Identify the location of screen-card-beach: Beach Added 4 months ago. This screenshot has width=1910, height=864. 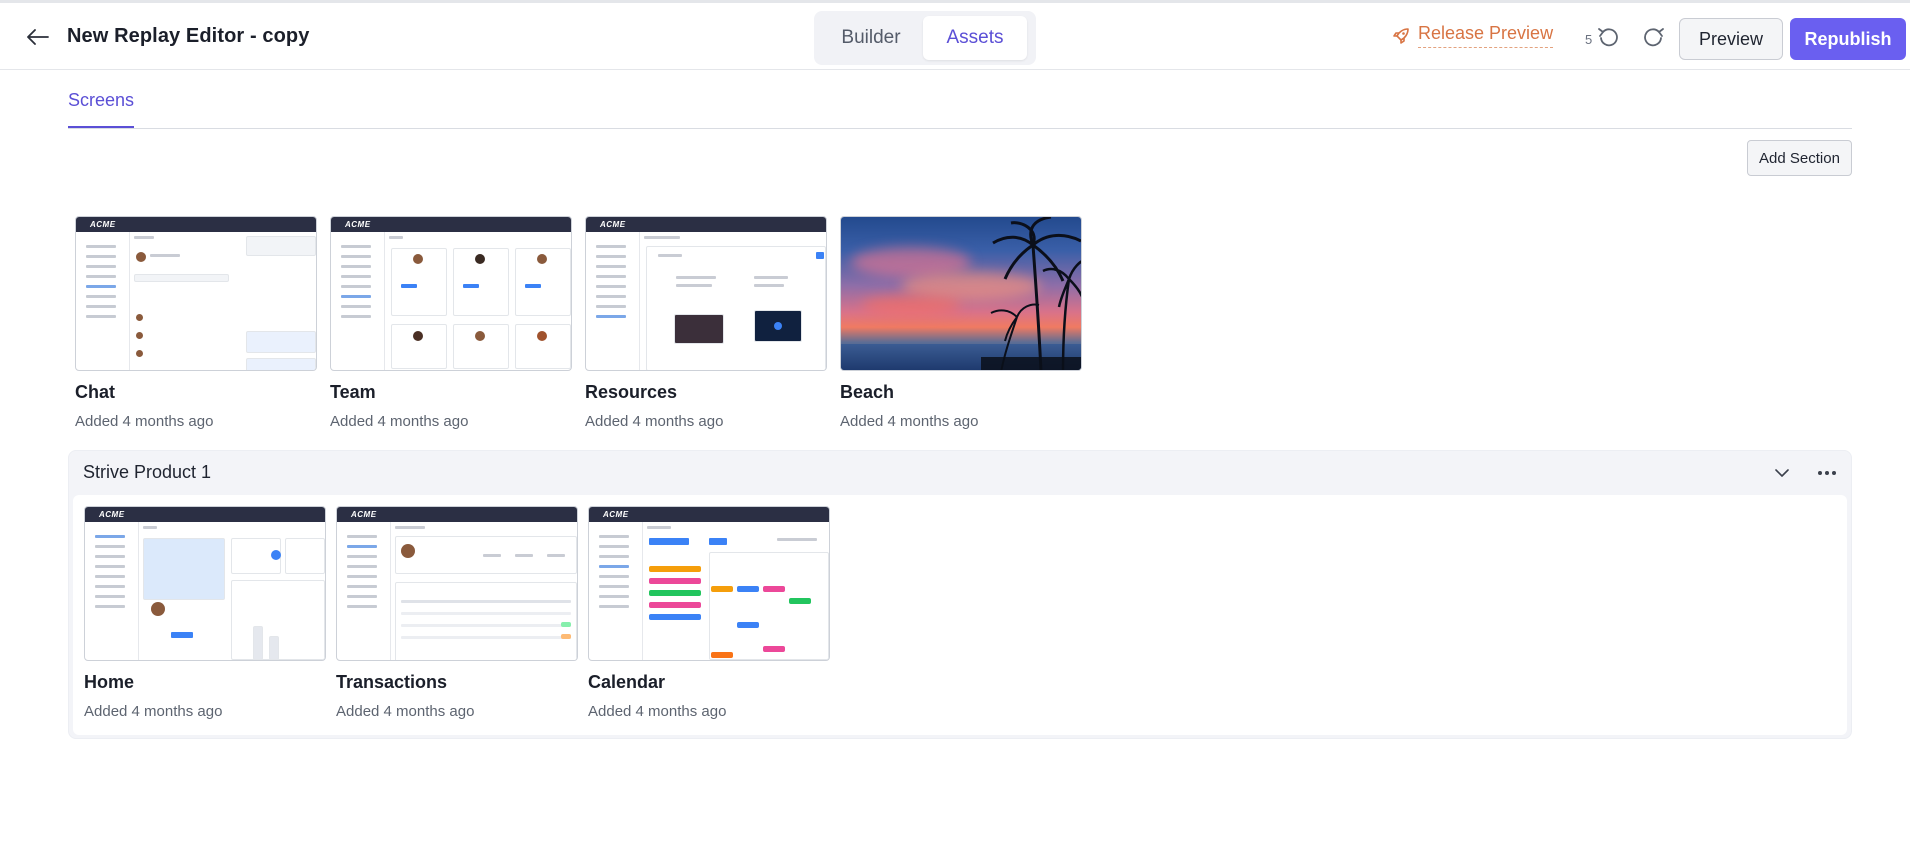
(961, 323).